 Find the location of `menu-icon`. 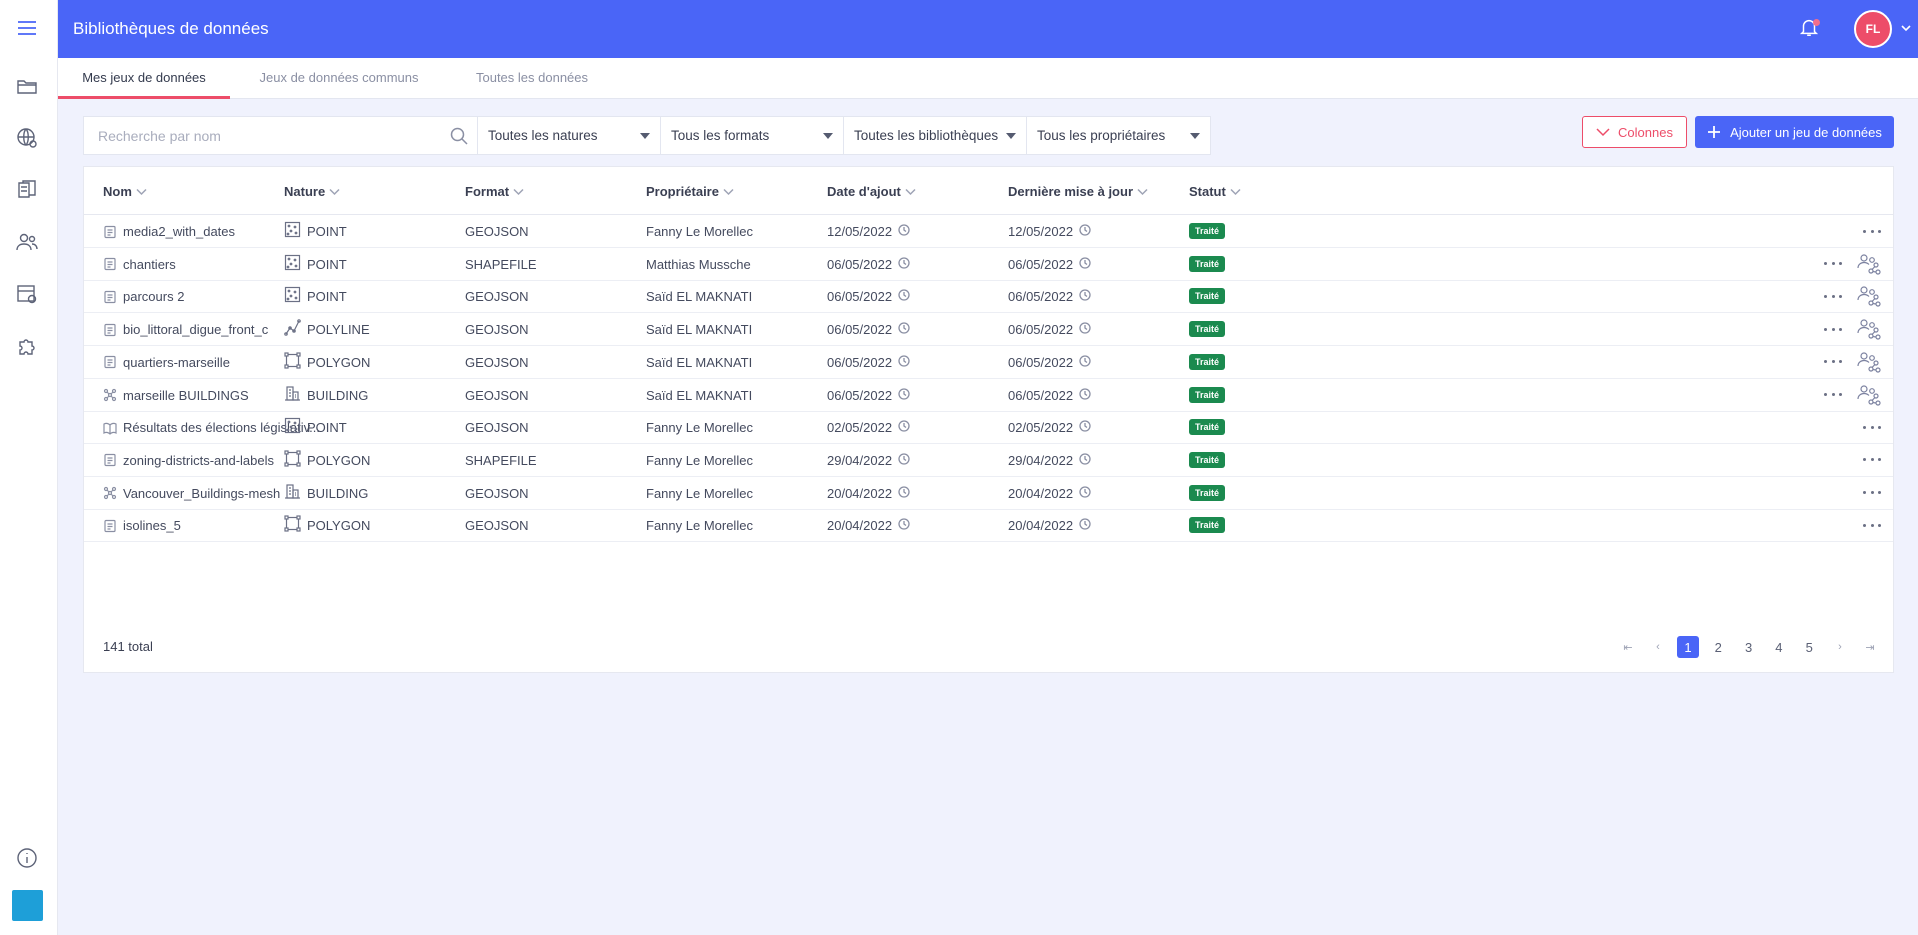

menu-icon is located at coordinates (27, 28).